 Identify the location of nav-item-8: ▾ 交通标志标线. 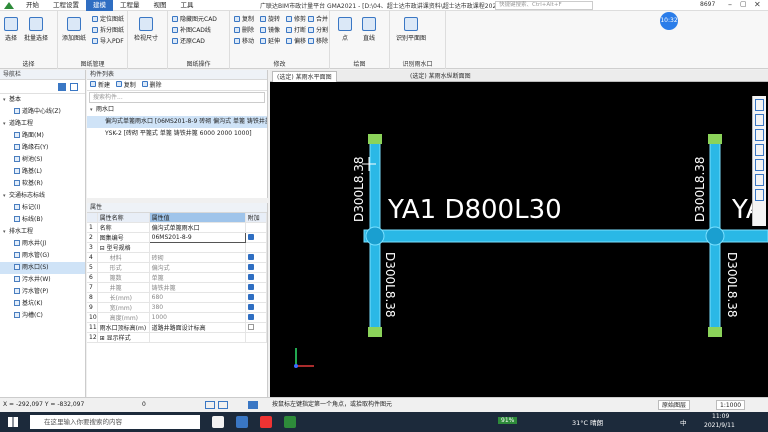
(42, 196).